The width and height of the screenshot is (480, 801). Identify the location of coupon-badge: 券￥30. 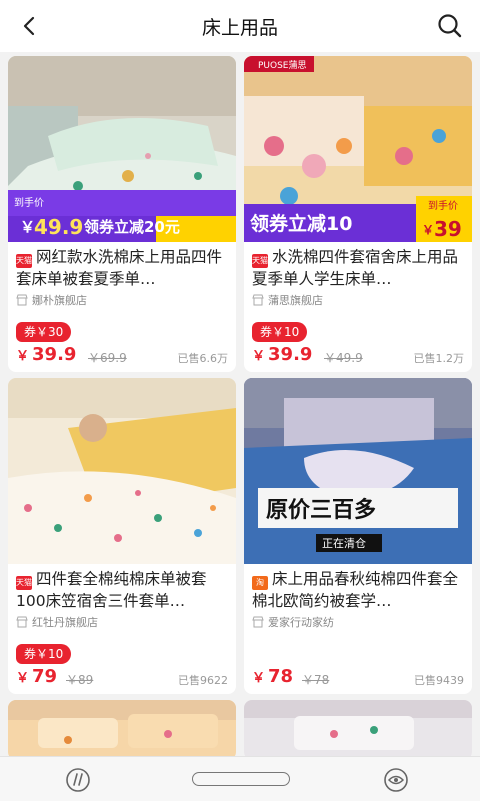
(44, 332).